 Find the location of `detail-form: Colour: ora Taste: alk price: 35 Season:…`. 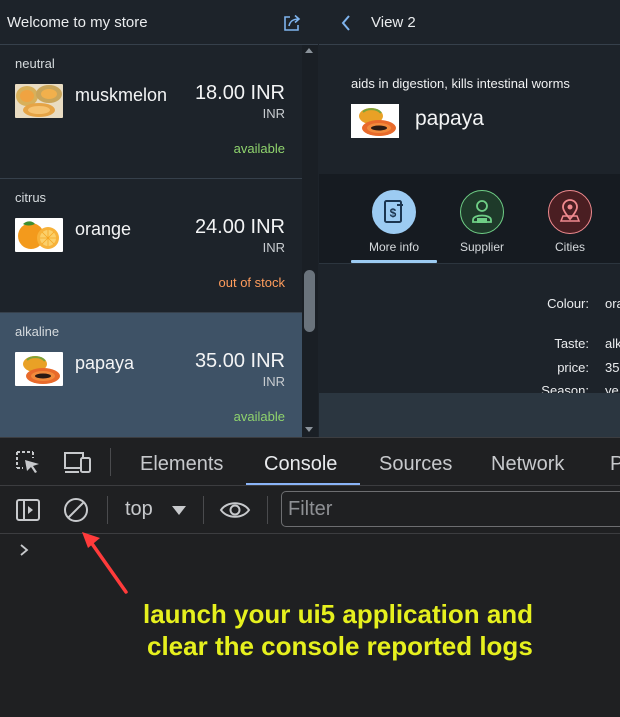

detail-form: Colour: ora Taste: alk price: 35 Season:… is located at coordinates (469, 329).